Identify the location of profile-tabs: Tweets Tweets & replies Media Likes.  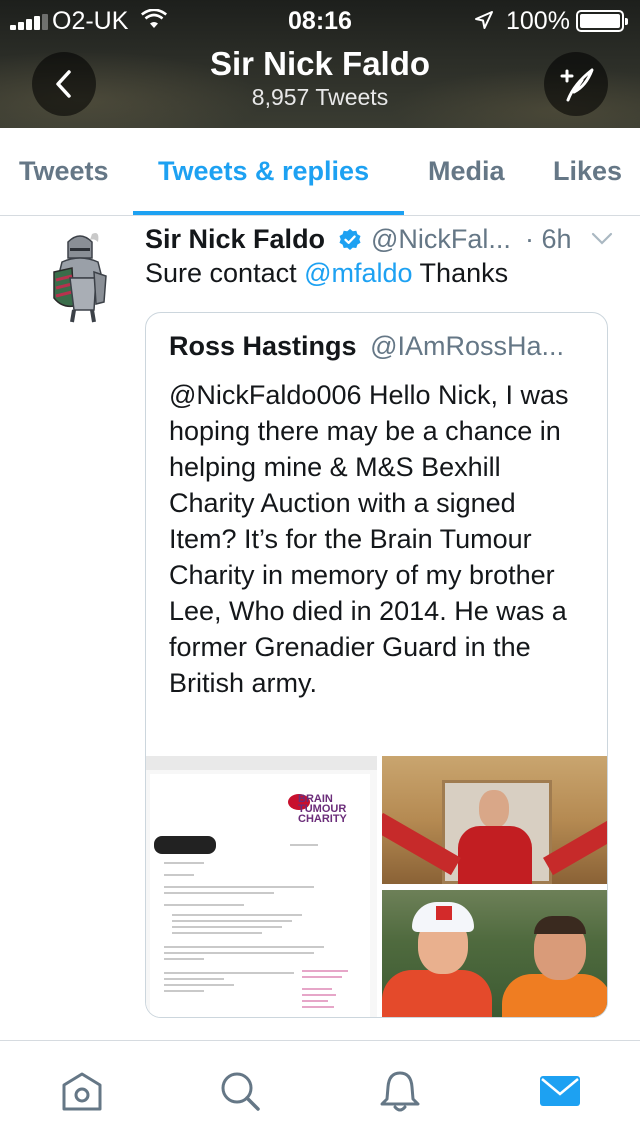
(320, 172).